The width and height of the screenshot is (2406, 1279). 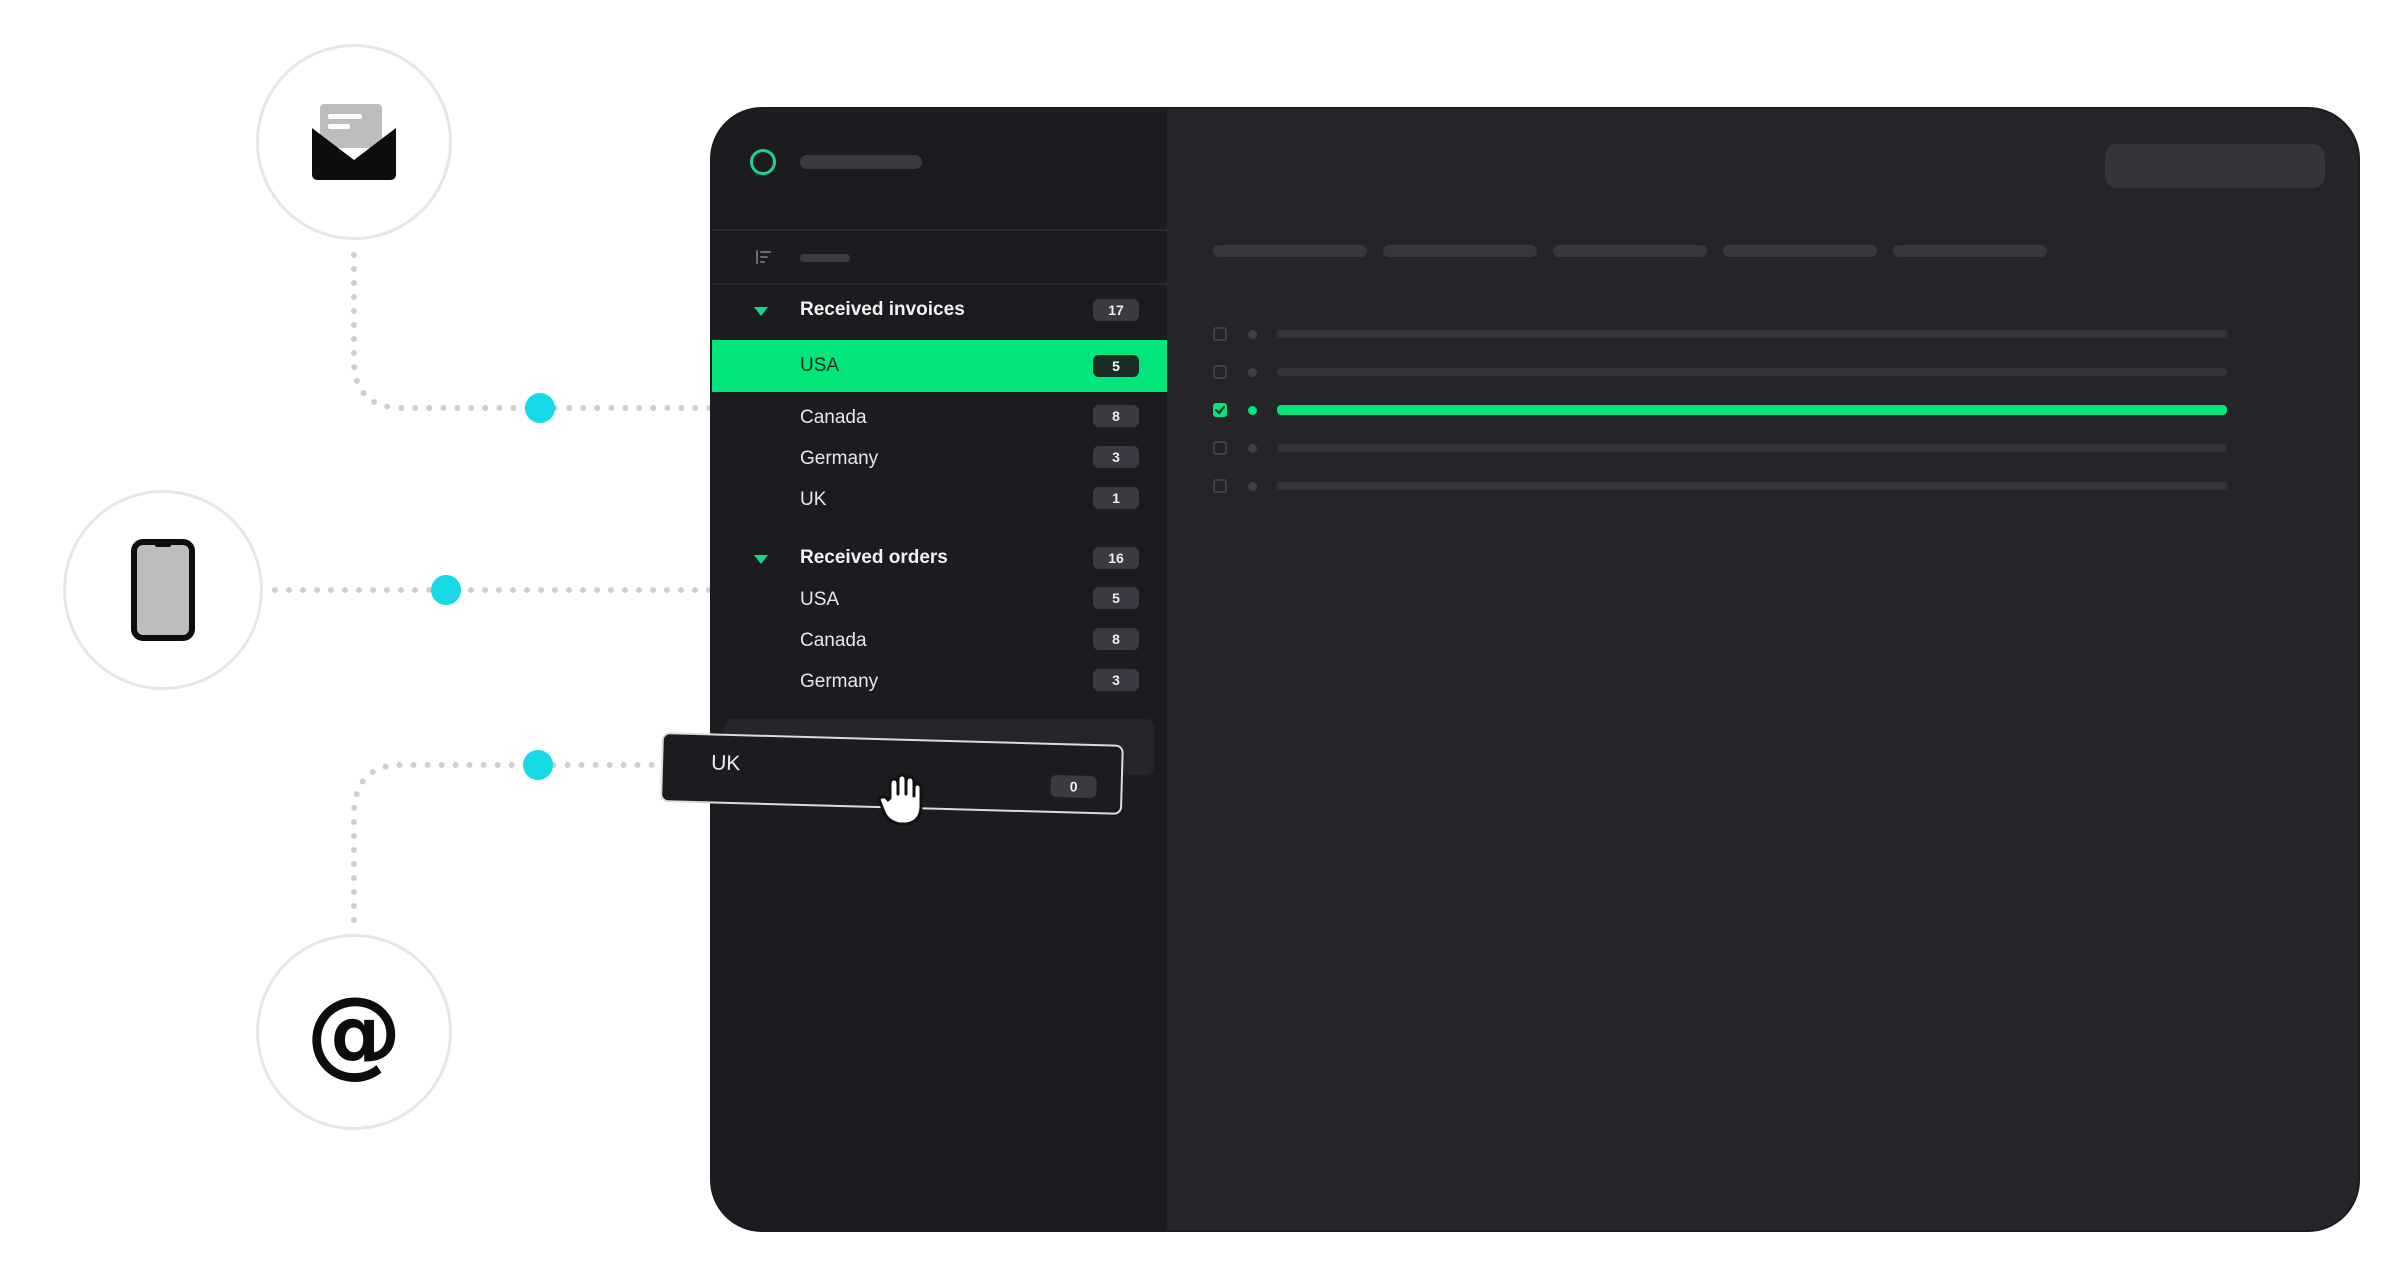 I want to click on count-badge: 17, so click(x=1116, y=310).